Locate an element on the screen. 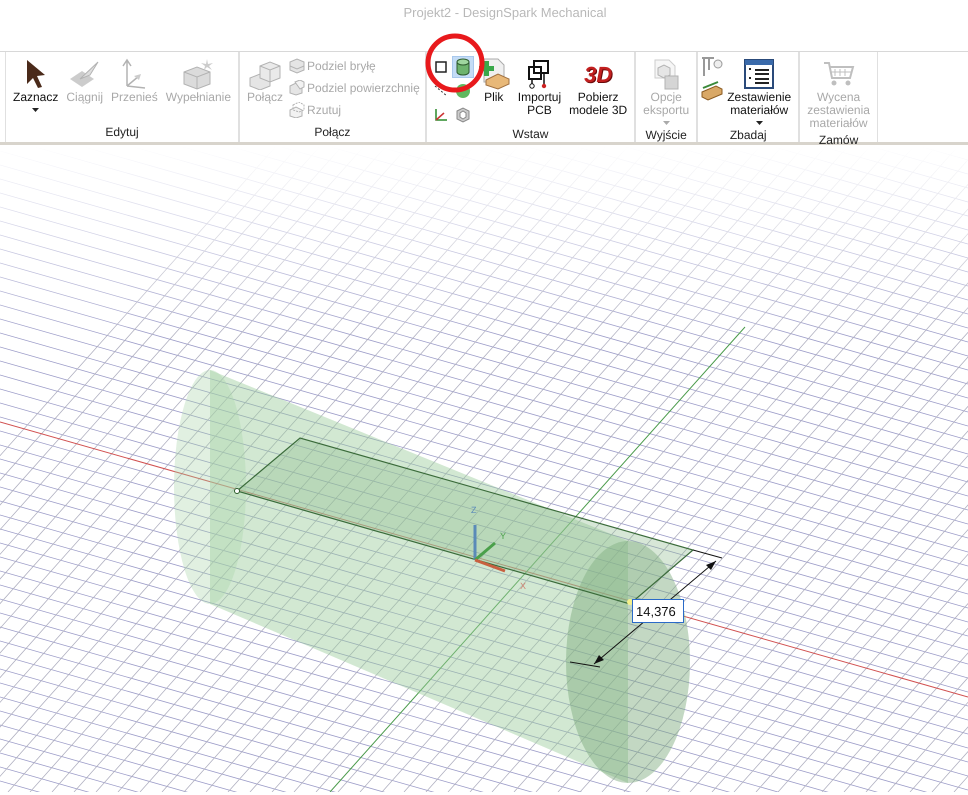  ribbon-tool-button: Importuj PCB is located at coordinates (540, 87).